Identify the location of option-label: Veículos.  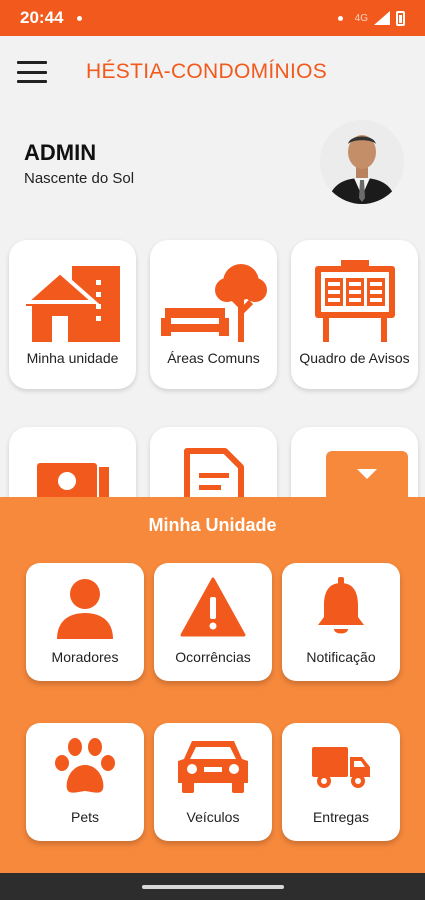
(213, 817).